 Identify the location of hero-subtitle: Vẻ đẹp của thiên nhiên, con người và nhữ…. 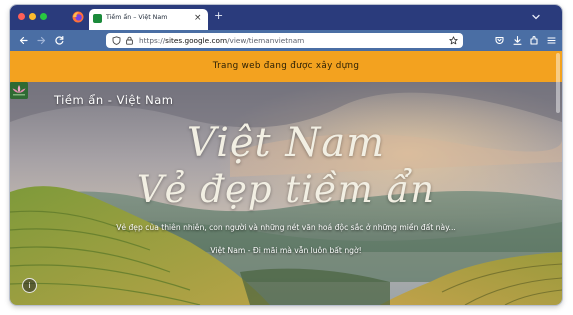
(286, 227).